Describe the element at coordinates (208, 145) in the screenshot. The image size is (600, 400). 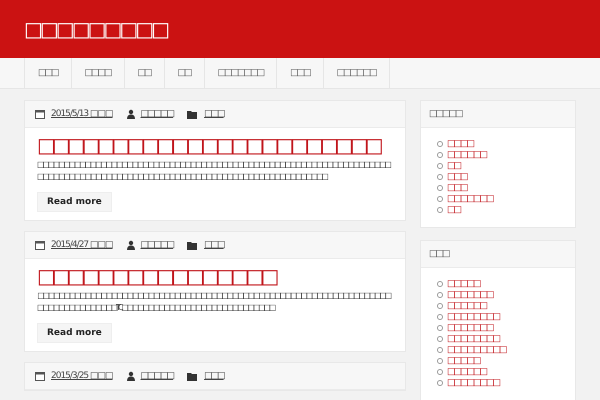
I see `post-title-link: □□□□□□□□□□□□□□□□□□□□□□□` at that location.